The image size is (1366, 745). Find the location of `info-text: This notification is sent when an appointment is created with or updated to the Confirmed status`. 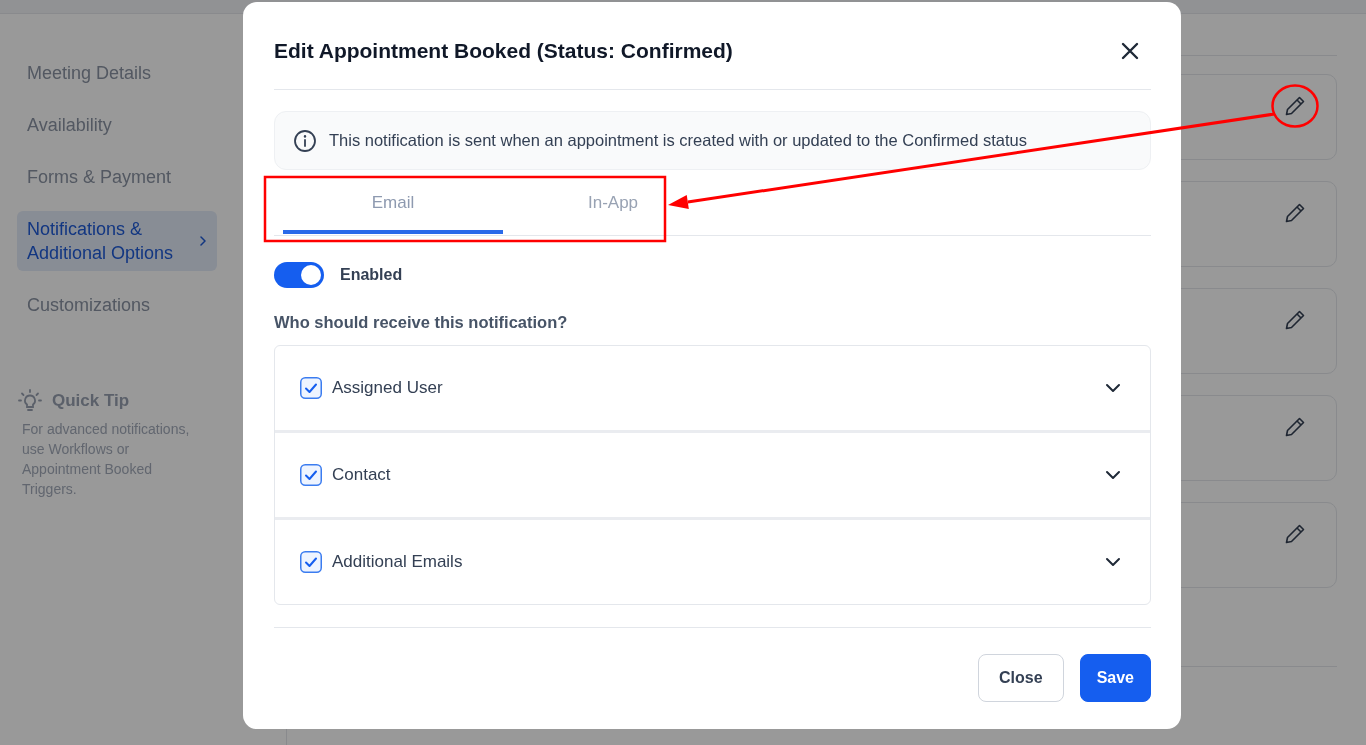

info-text: This notification is sent when an appointment is created with or updated to the Confirmed status is located at coordinates (678, 140).